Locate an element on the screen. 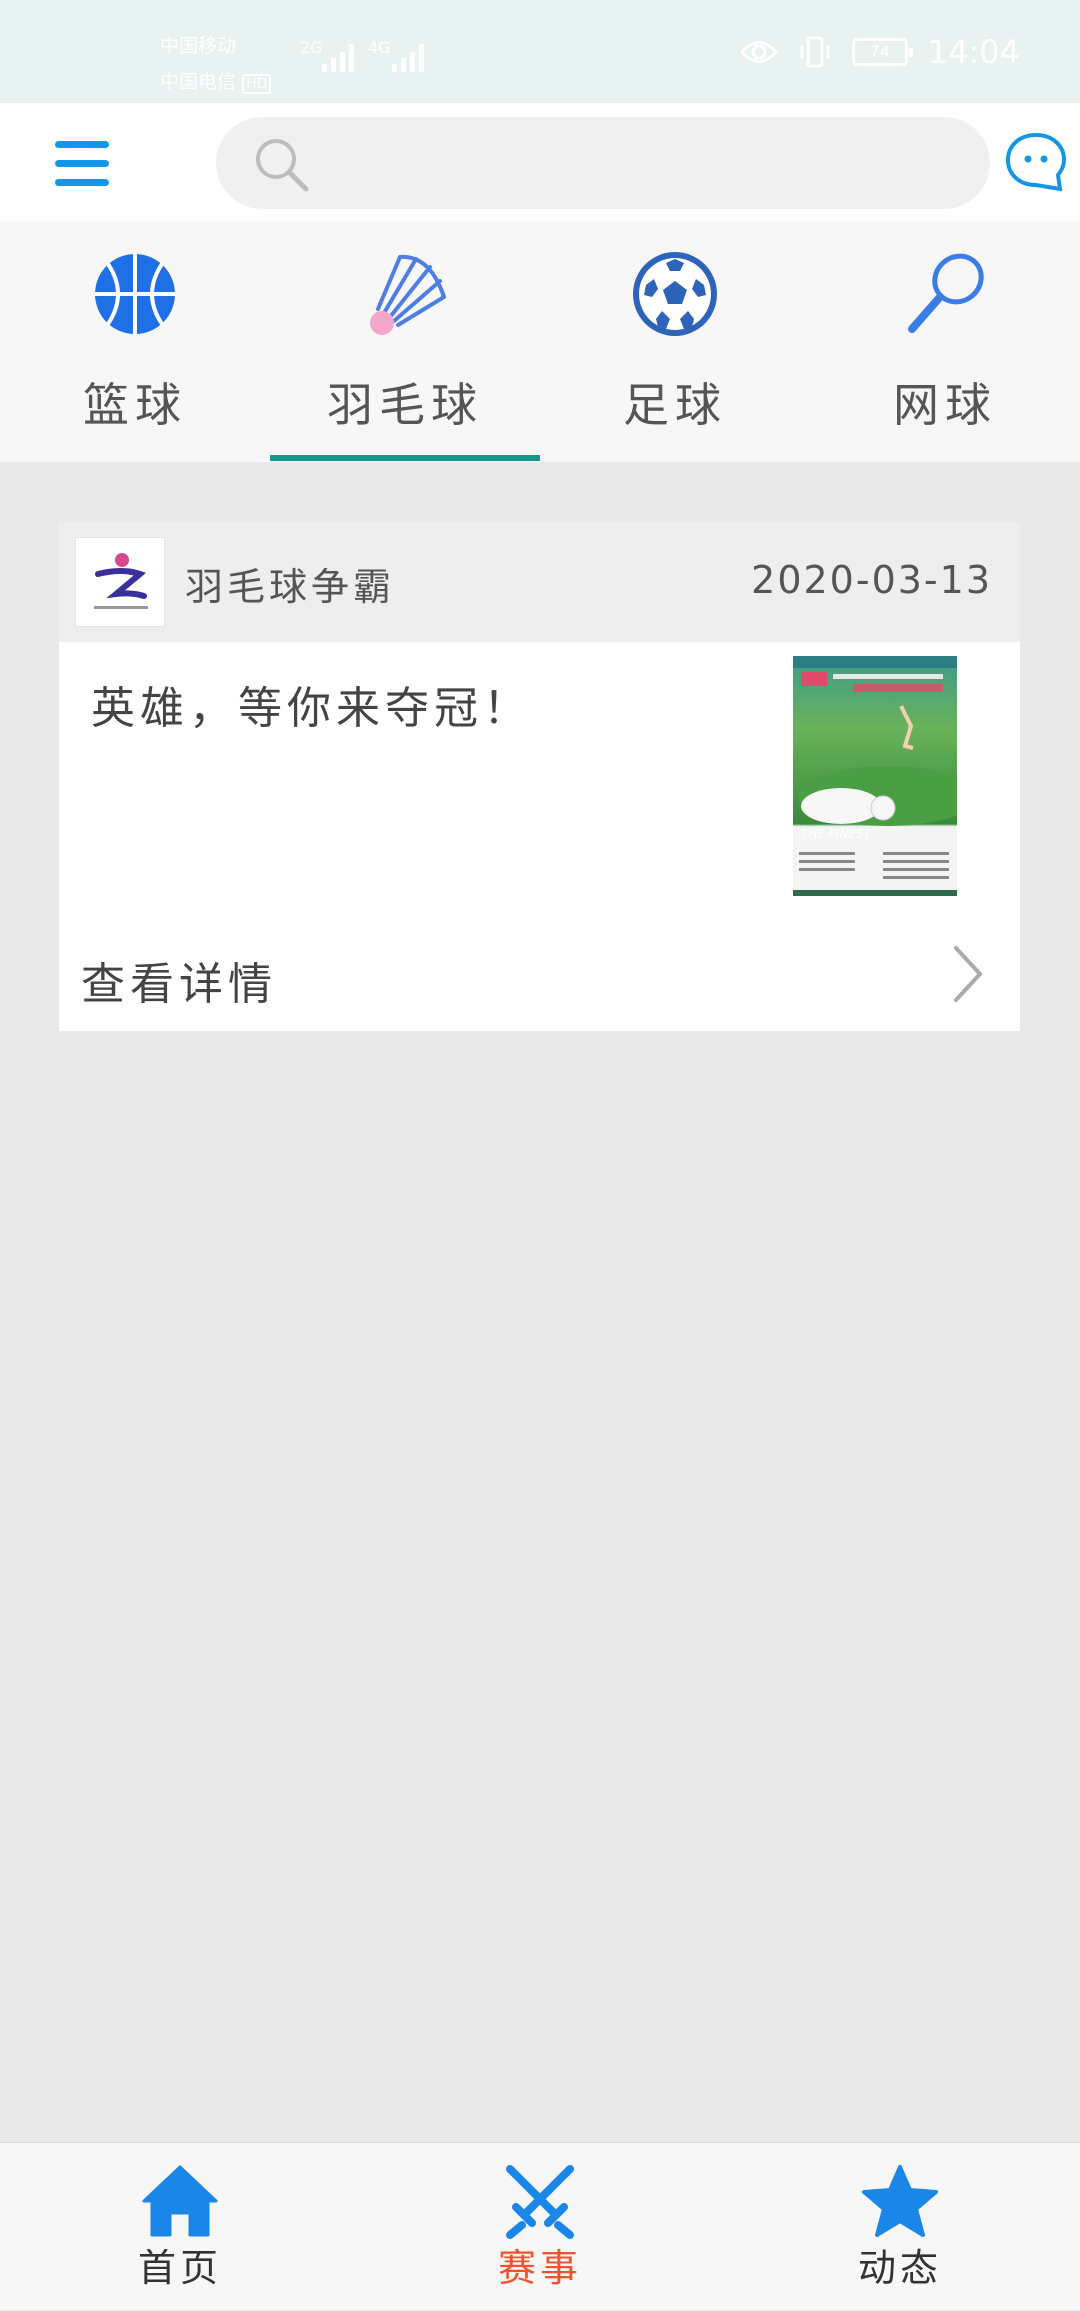 The image size is (1080, 2311). nav-events: 赛事 is located at coordinates (540, 2227).